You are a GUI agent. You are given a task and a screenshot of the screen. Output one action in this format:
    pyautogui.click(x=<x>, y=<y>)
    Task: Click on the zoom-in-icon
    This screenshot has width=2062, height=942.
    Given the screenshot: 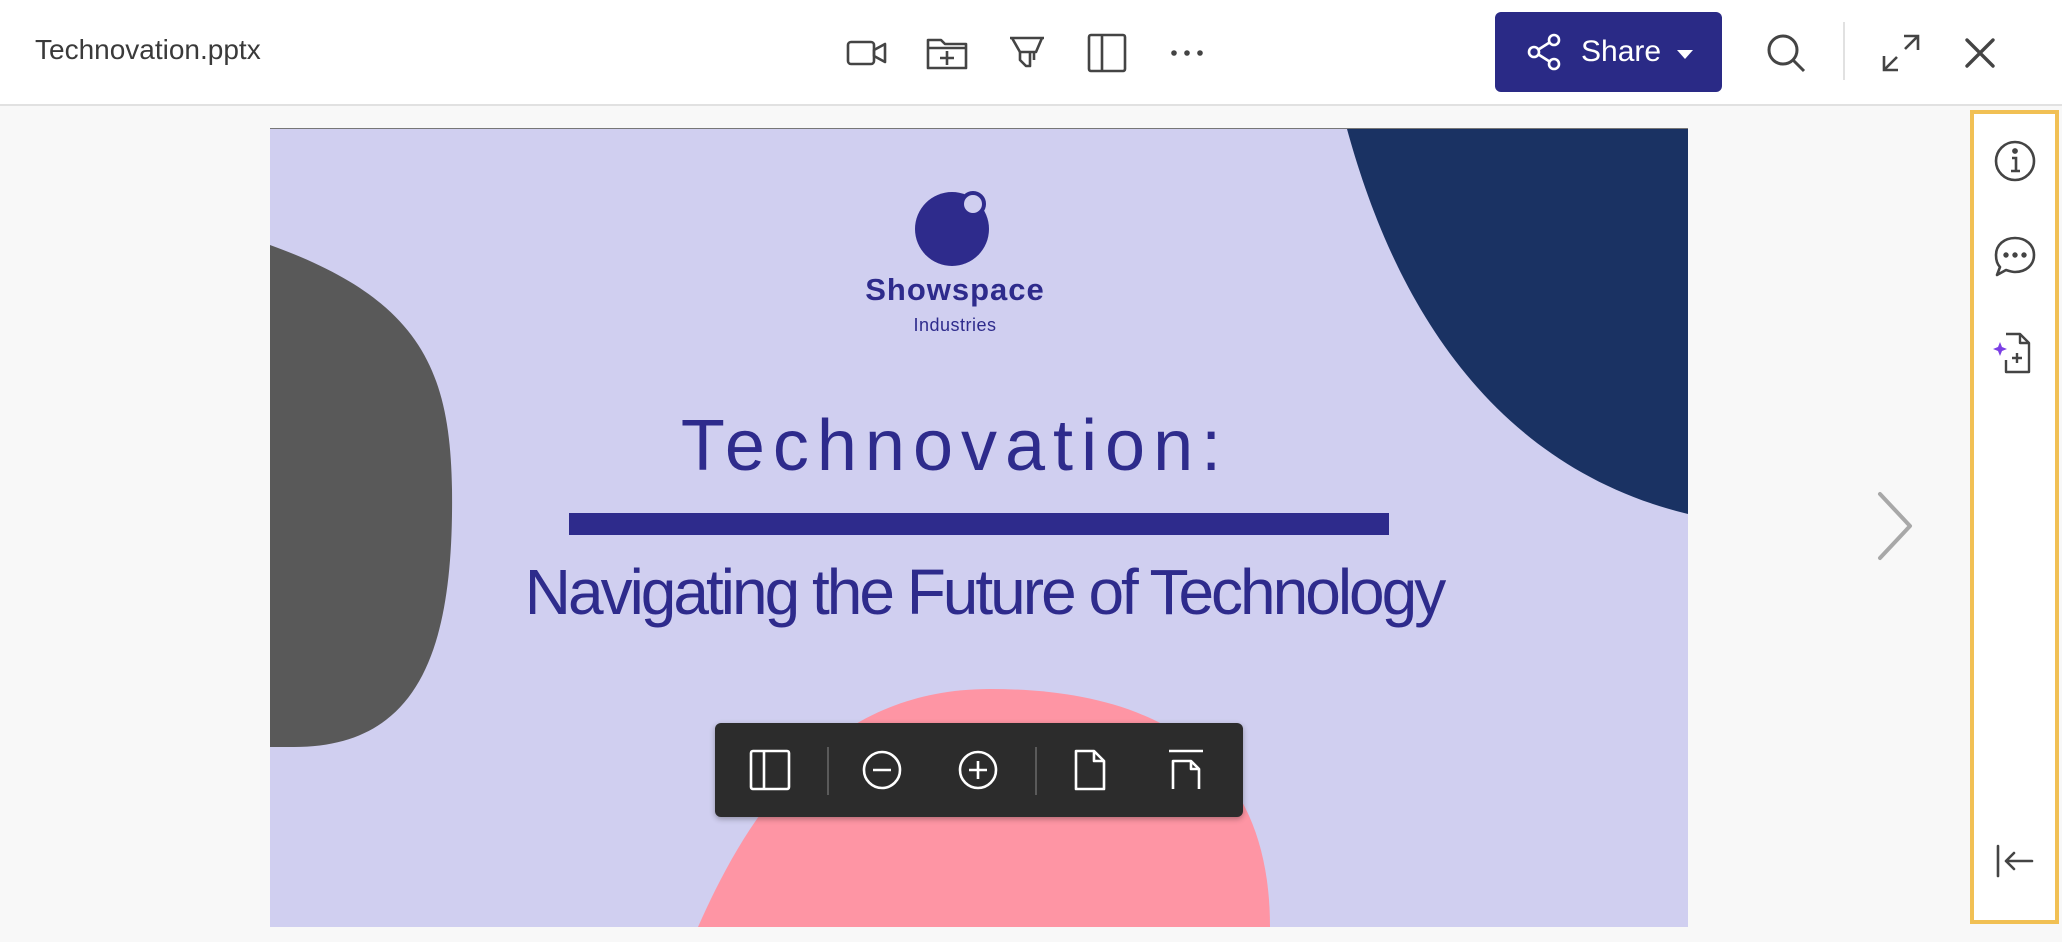 What is the action you would take?
    pyautogui.click(x=978, y=770)
    